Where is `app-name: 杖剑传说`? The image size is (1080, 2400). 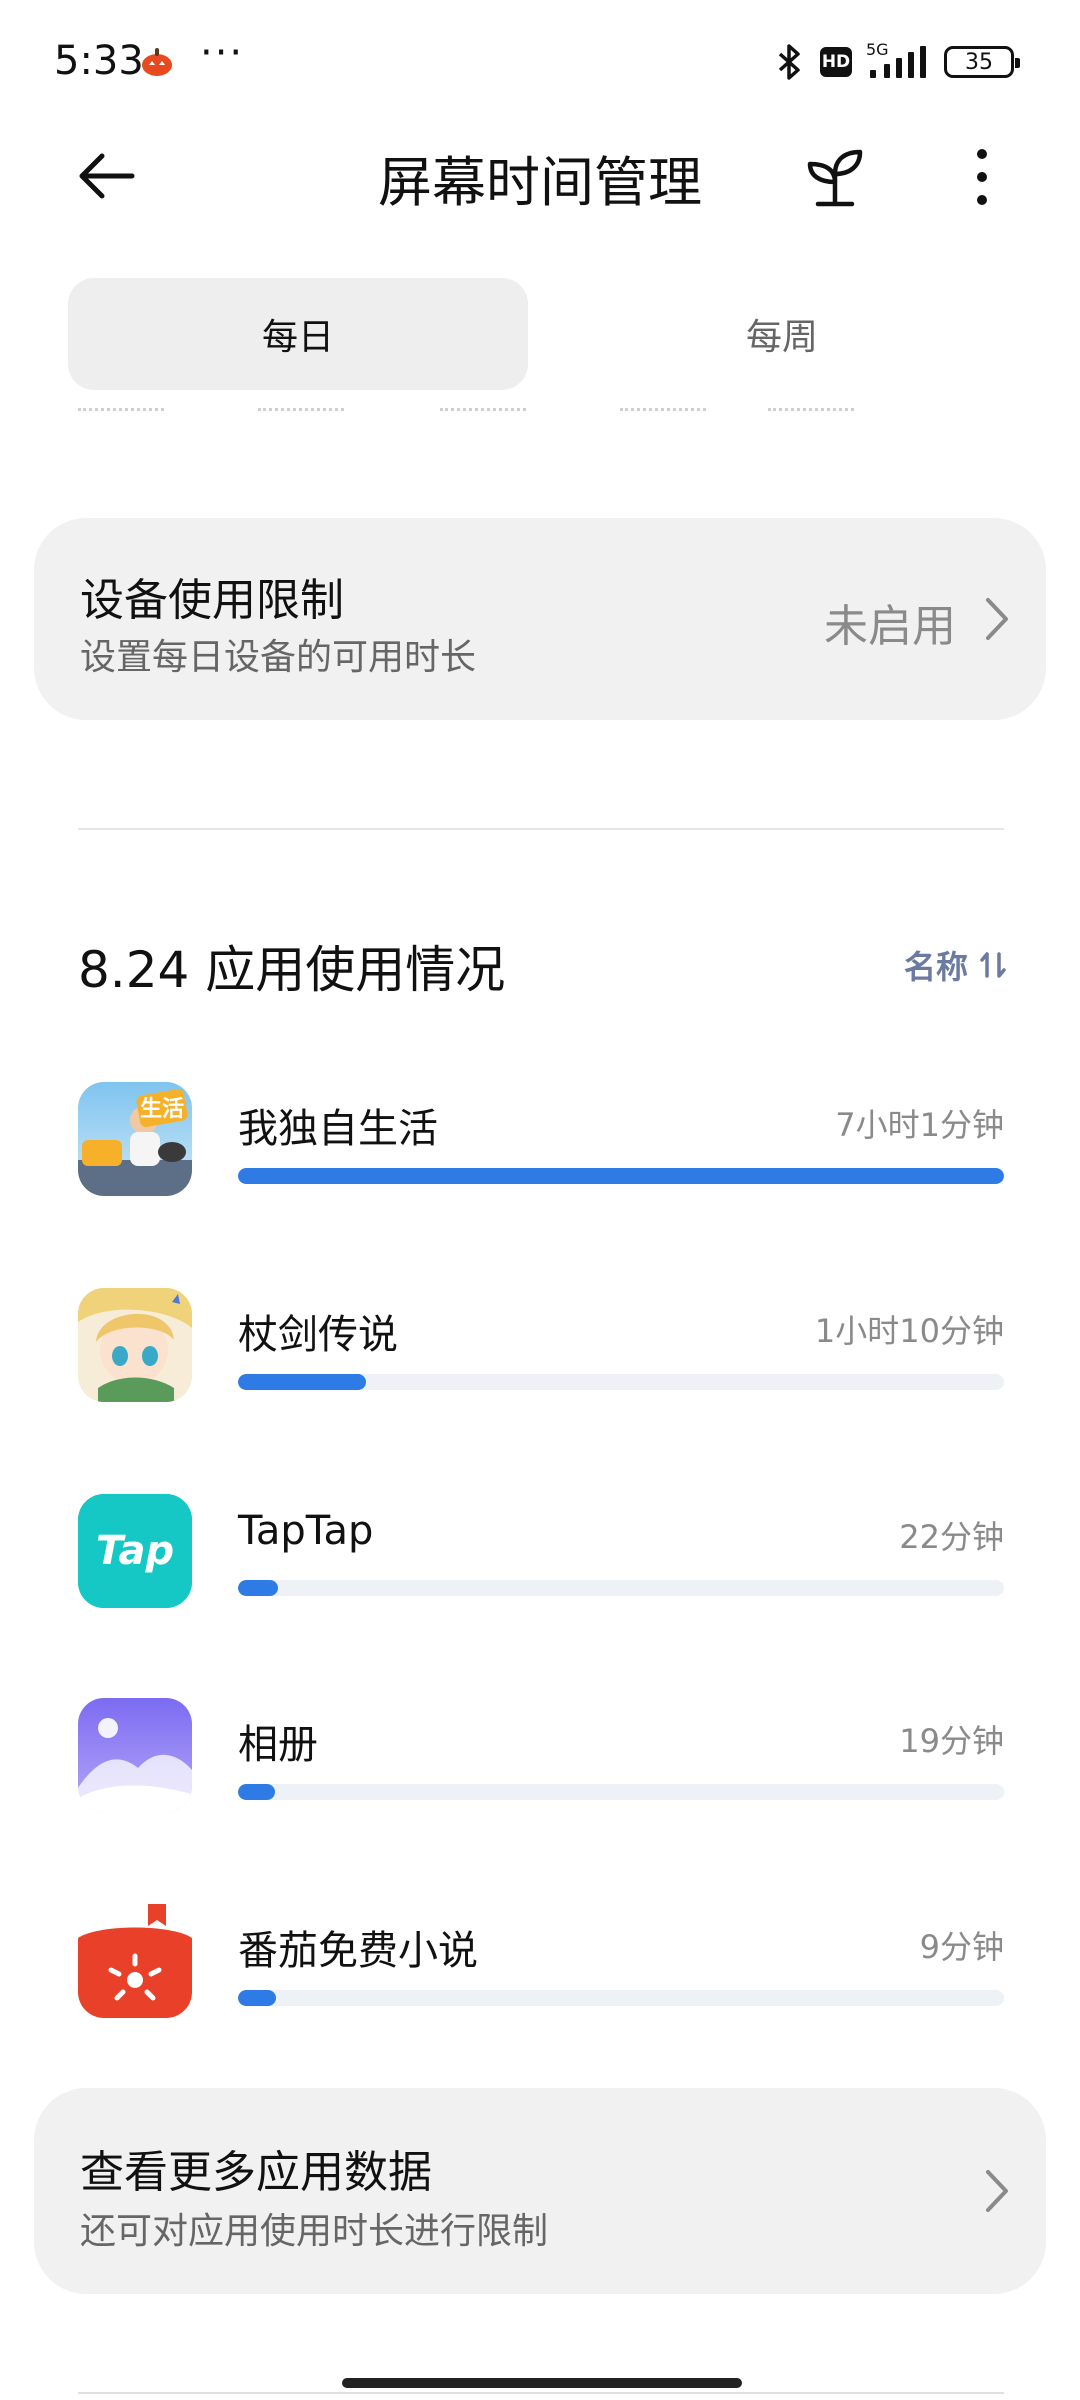 app-name: 杖剑传说 is located at coordinates (318, 1335).